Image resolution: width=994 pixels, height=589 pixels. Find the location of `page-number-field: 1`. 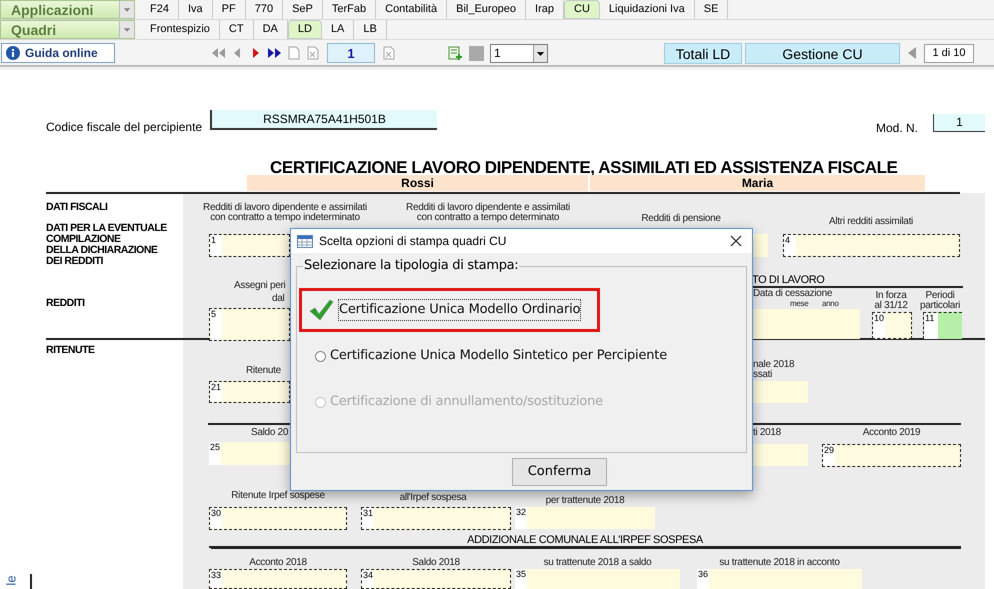

page-number-field: 1 is located at coordinates (351, 53).